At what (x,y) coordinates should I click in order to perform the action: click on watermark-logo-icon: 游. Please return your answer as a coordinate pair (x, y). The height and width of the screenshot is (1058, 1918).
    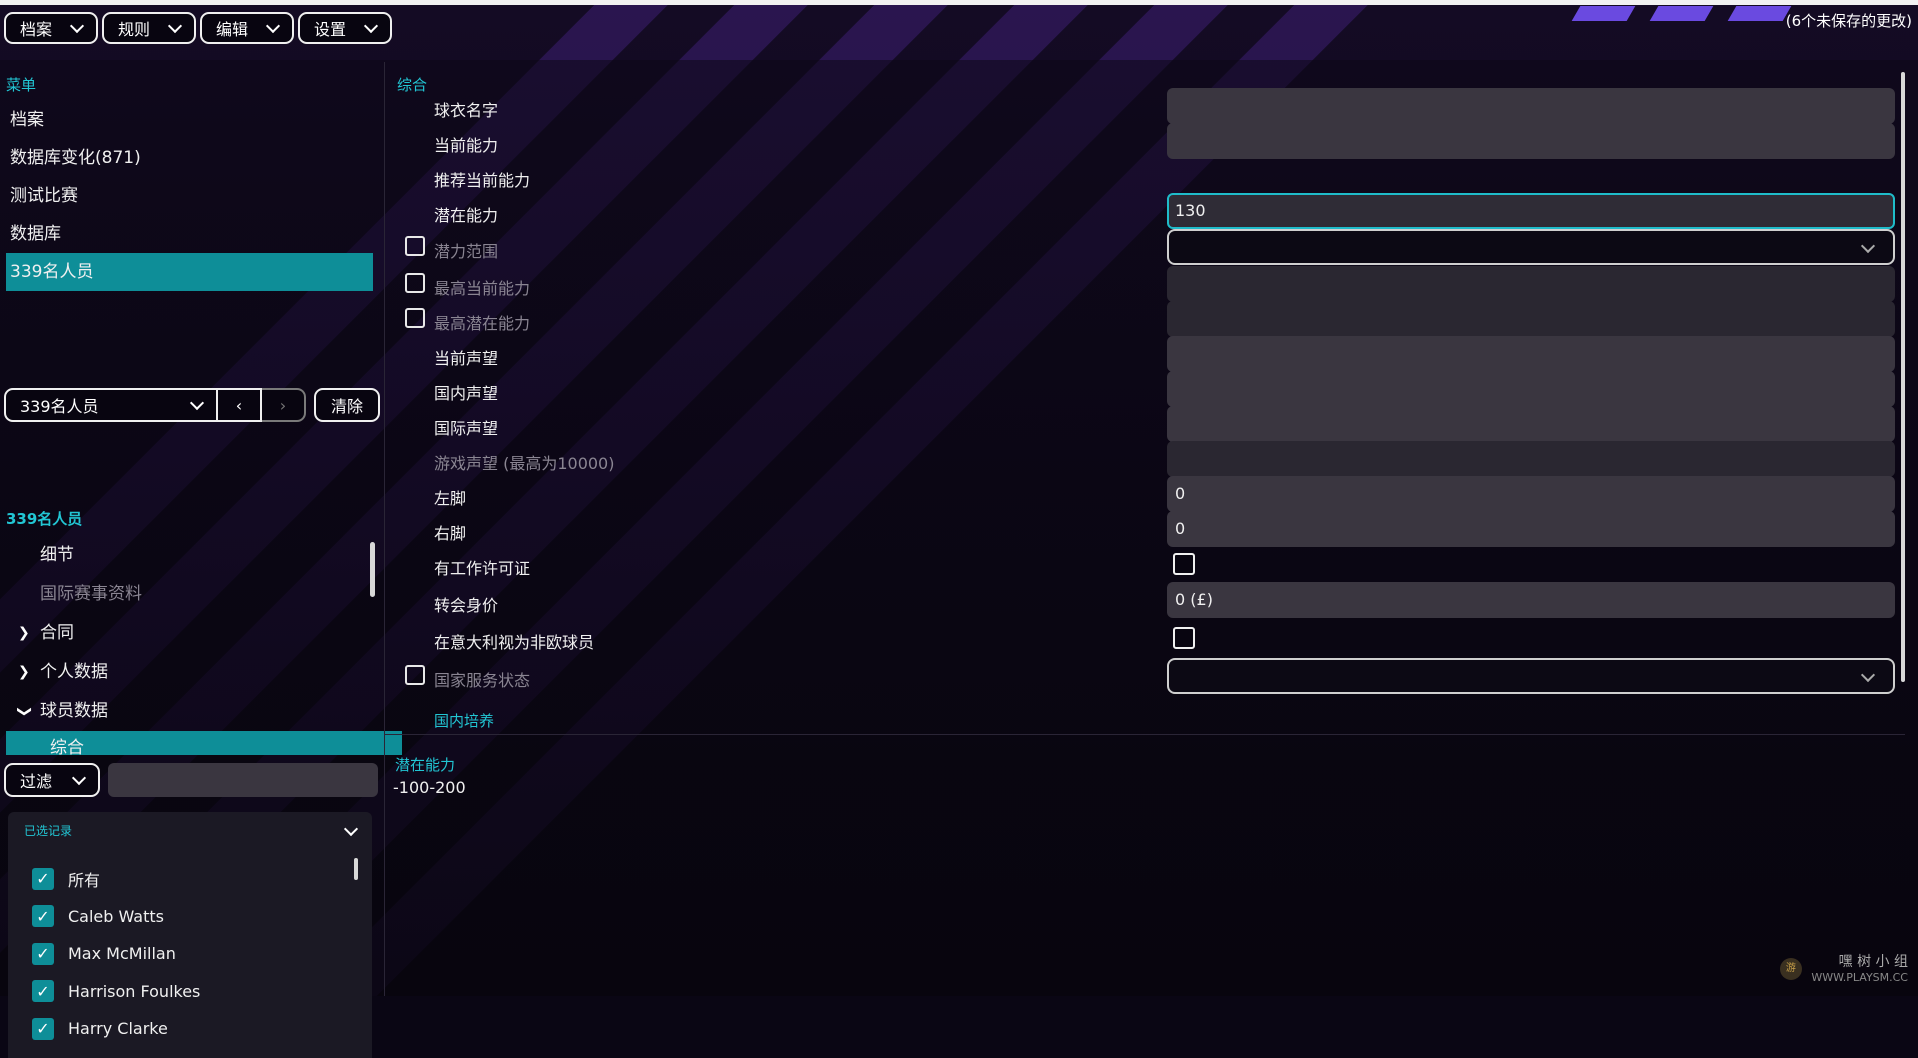
    Looking at the image, I should click on (1790, 969).